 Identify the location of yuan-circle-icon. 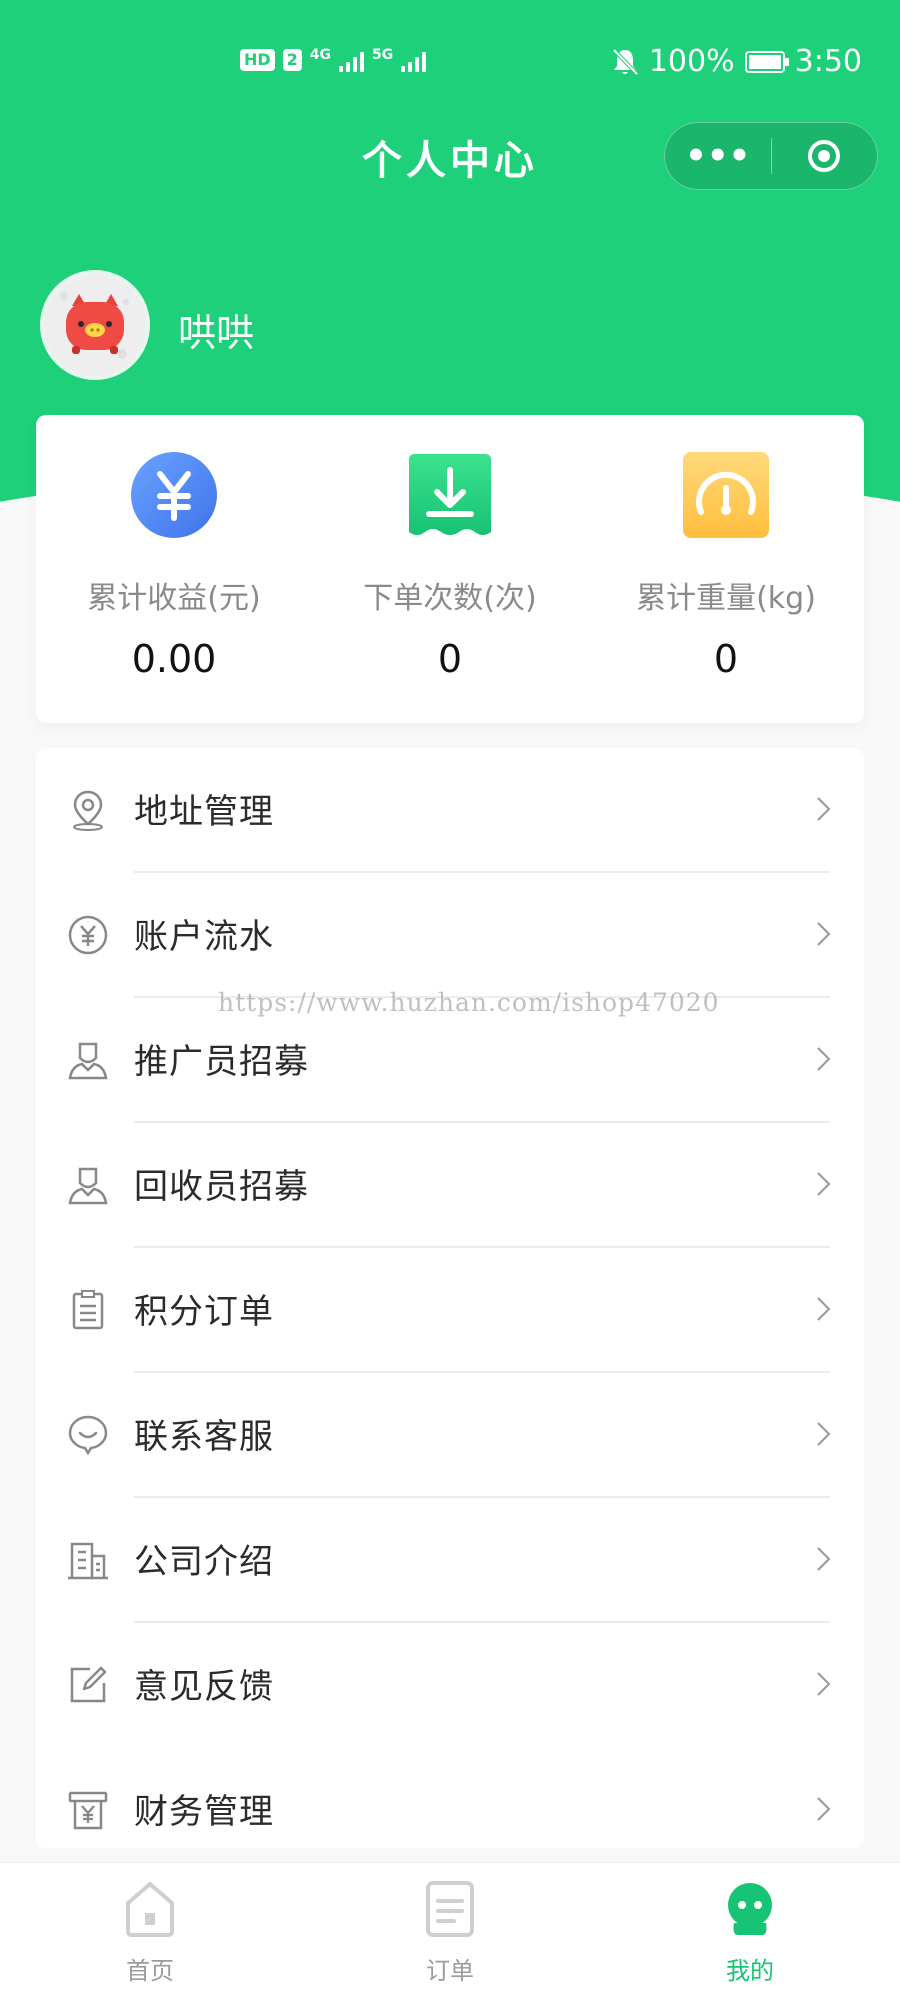
(88, 935).